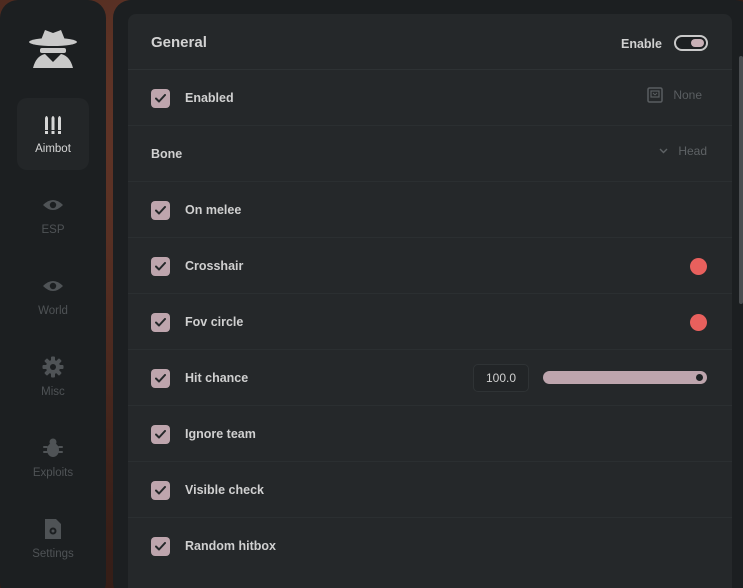 This screenshot has width=743, height=588. What do you see at coordinates (53, 392) in the screenshot?
I see `sidebar-item-label: Misc` at bounding box center [53, 392].